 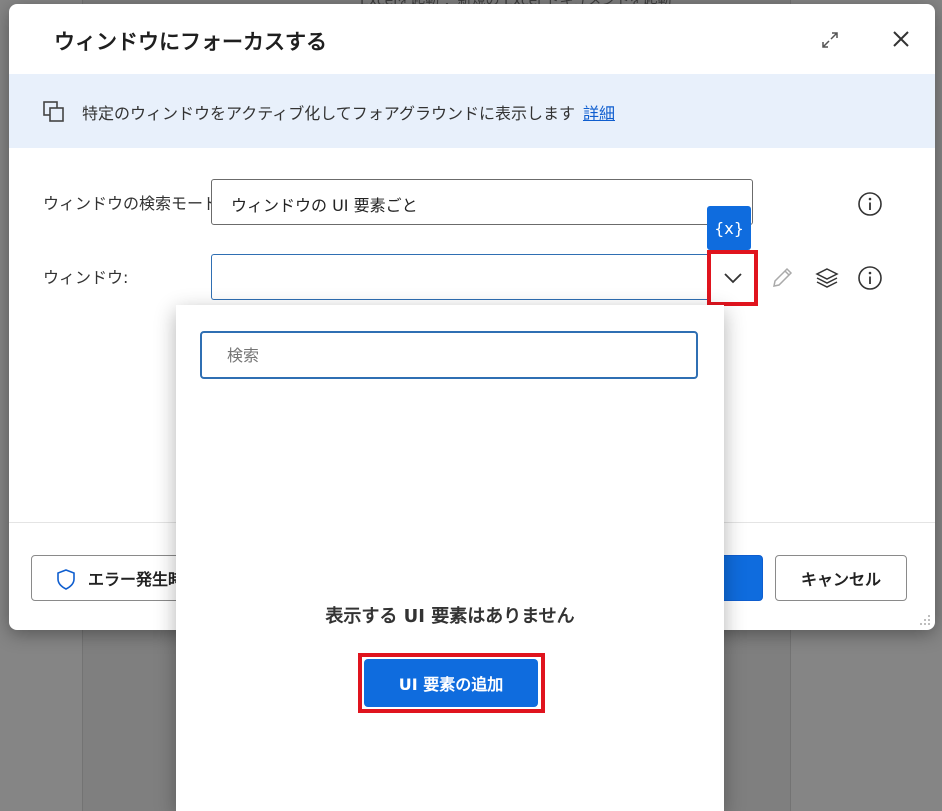 What do you see at coordinates (86, 277) in the screenshot?
I see `window-label: ウィンドウ:` at bounding box center [86, 277].